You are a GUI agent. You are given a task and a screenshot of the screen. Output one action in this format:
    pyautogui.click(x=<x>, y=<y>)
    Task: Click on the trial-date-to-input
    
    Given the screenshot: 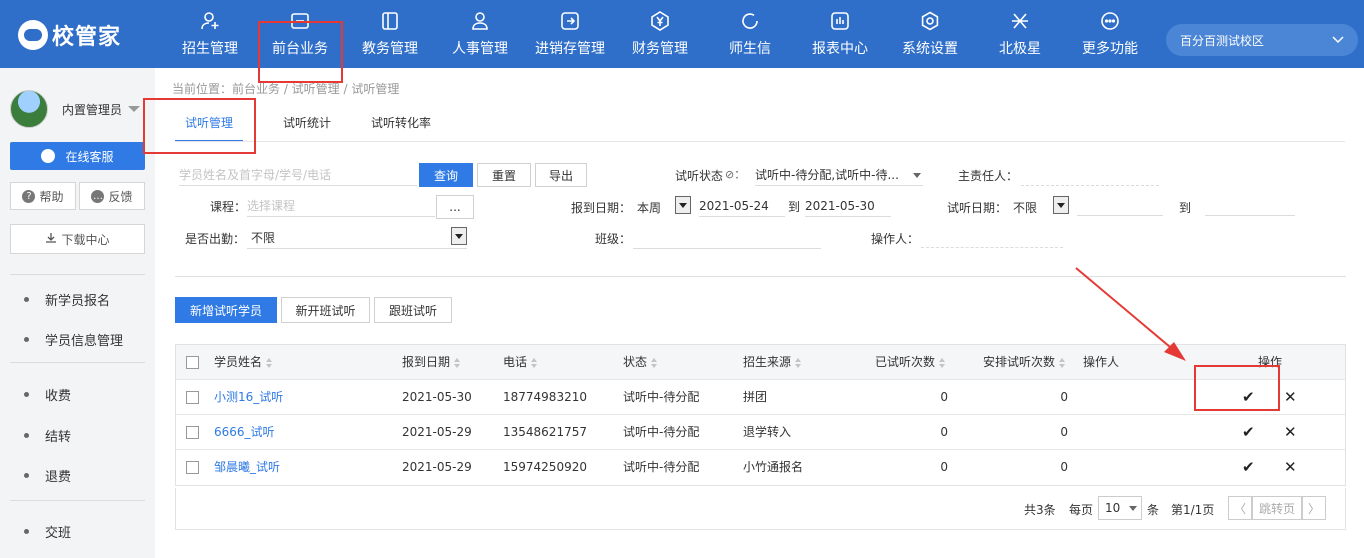 What is the action you would take?
    pyautogui.click(x=1250, y=206)
    